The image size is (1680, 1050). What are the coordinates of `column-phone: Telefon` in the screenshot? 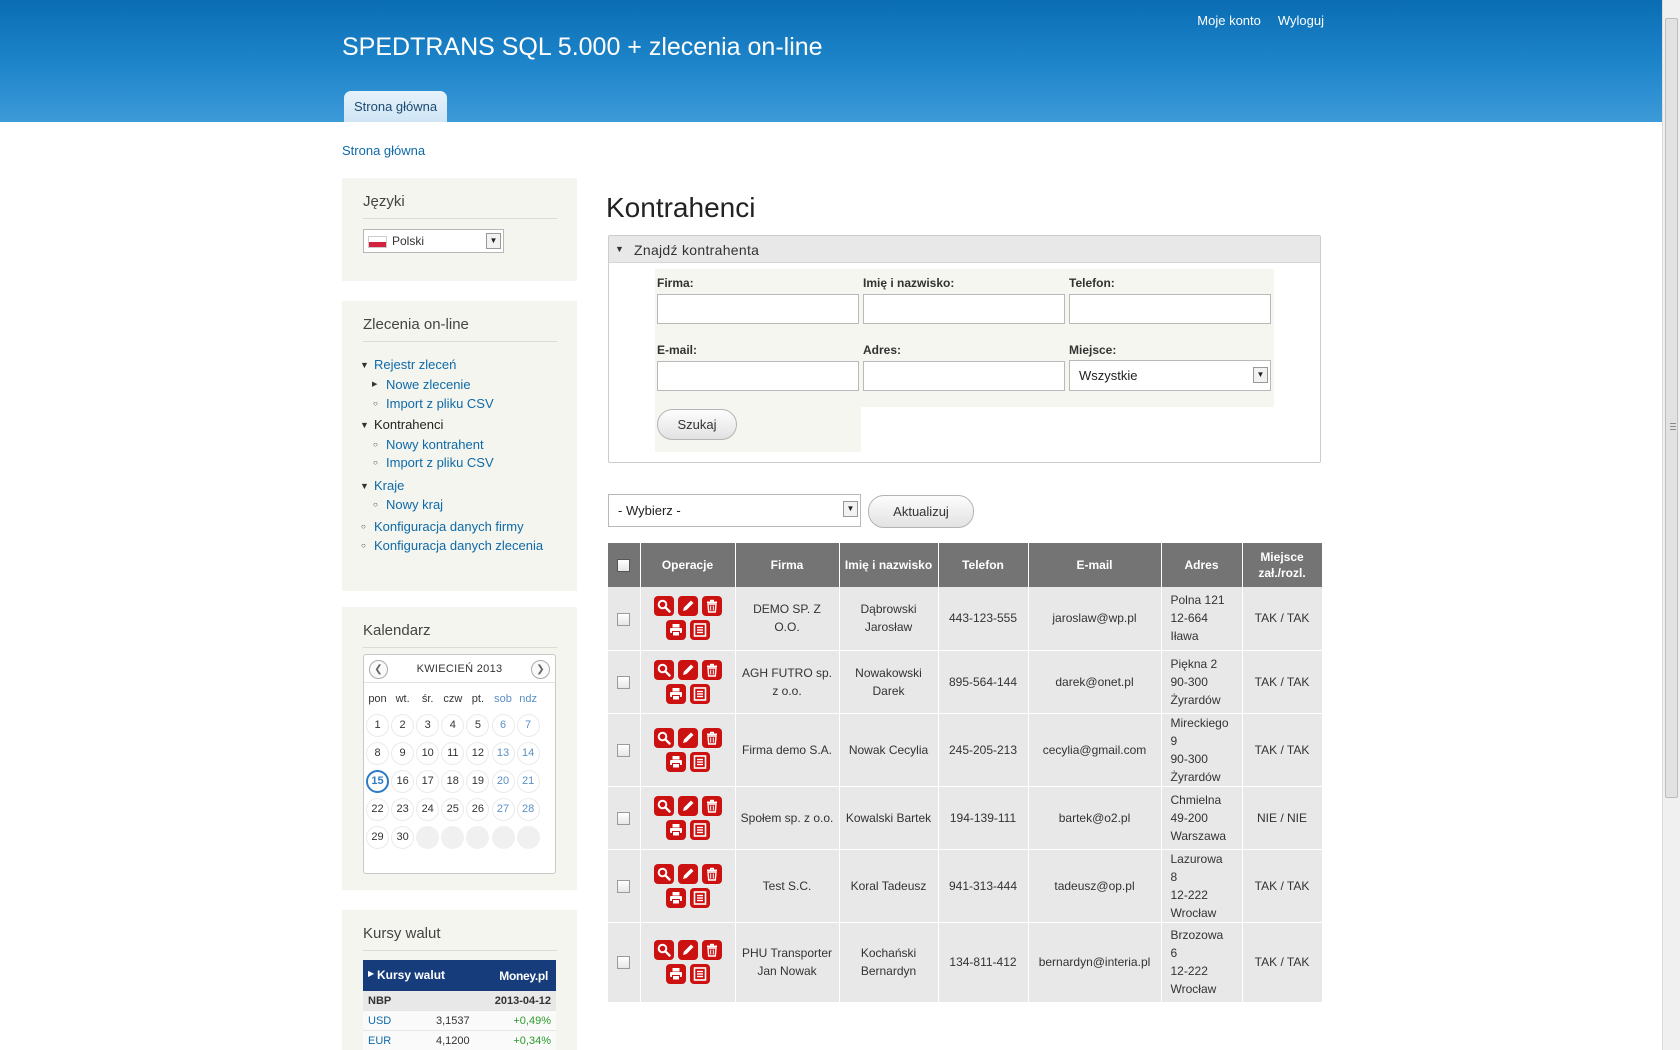 It's located at (983, 565).